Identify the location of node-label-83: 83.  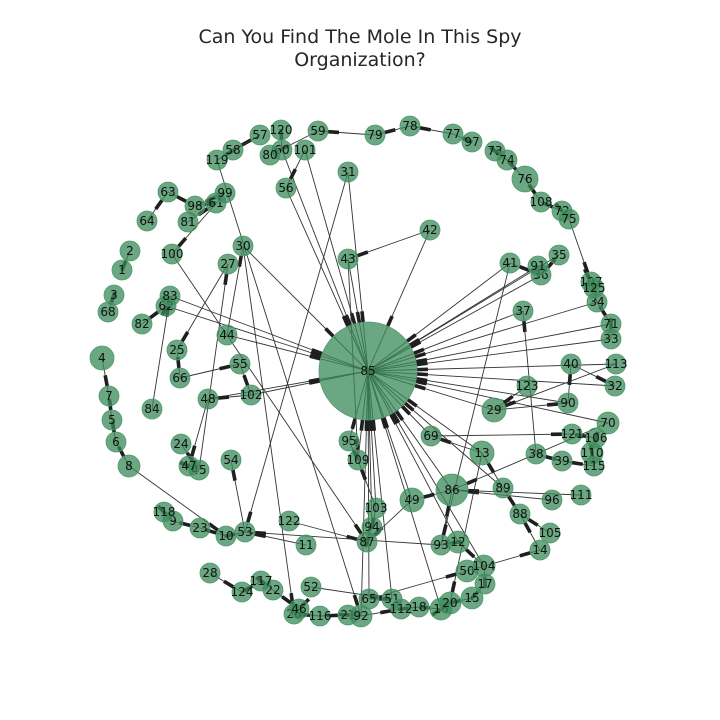
(169, 296).